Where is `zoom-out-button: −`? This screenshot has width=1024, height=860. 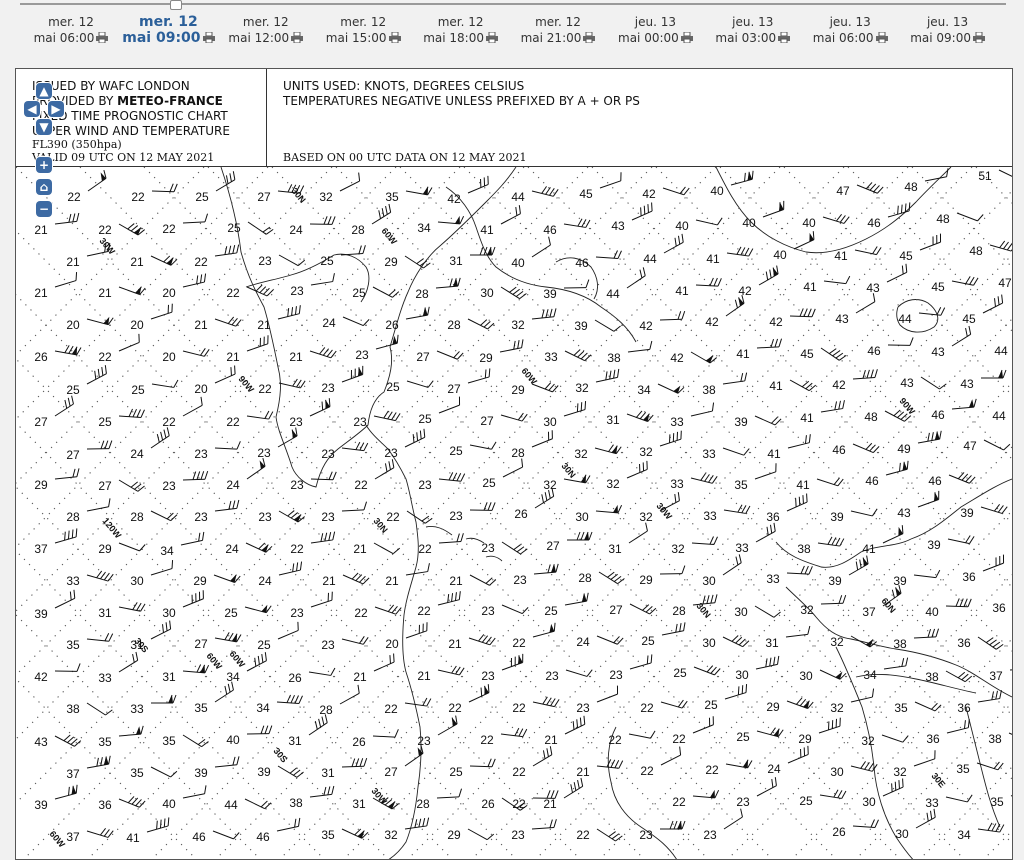
zoom-out-button: − is located at coordinates (44, 209).